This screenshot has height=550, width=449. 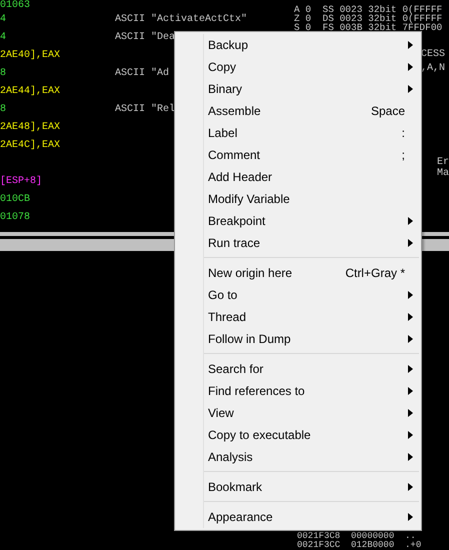 I want to click on code-text: [ESP+8], so click(x=22, y=181).